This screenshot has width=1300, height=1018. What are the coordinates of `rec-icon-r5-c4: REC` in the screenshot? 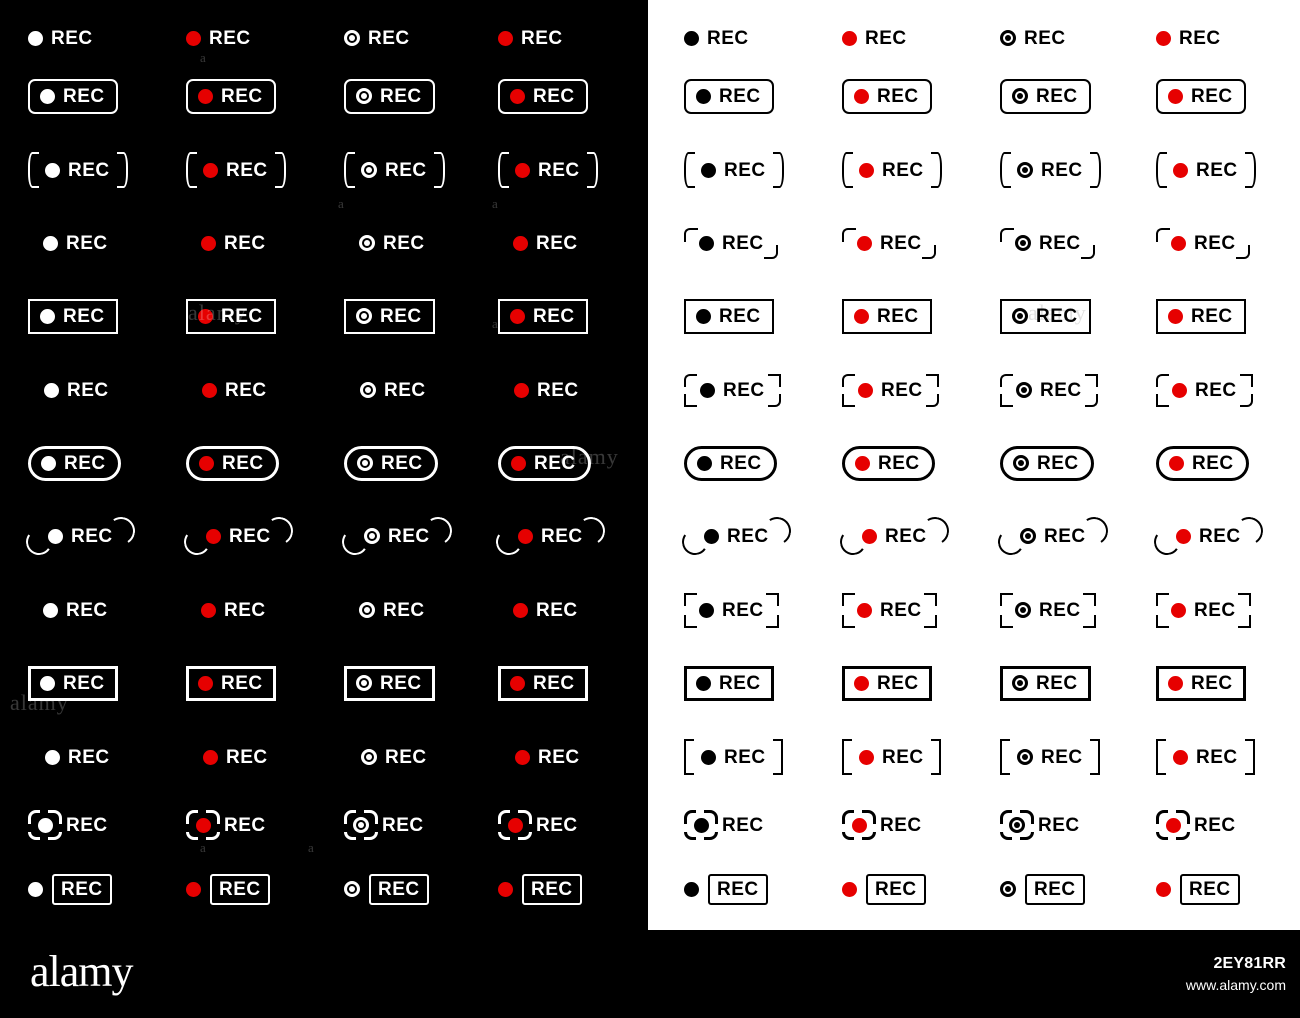 It's located at (1228, 316).